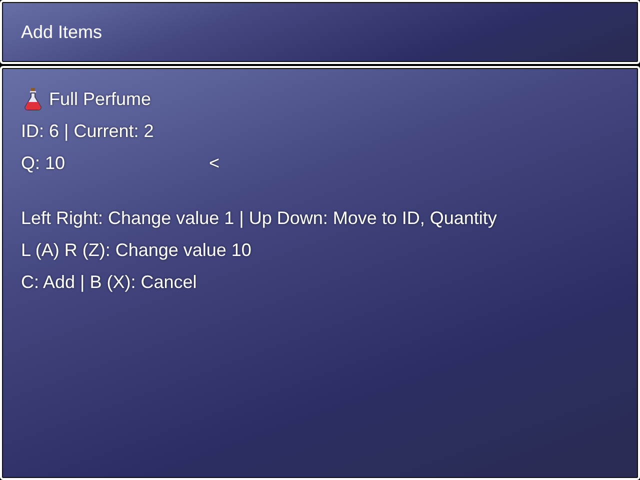 The height and width of the screenshot is (480, 640). What do you see at coordinates (136, 250) in the screenshot?
I see `help-text: L (A) R (Z): Change value 10` at bounding box center [136, 250].